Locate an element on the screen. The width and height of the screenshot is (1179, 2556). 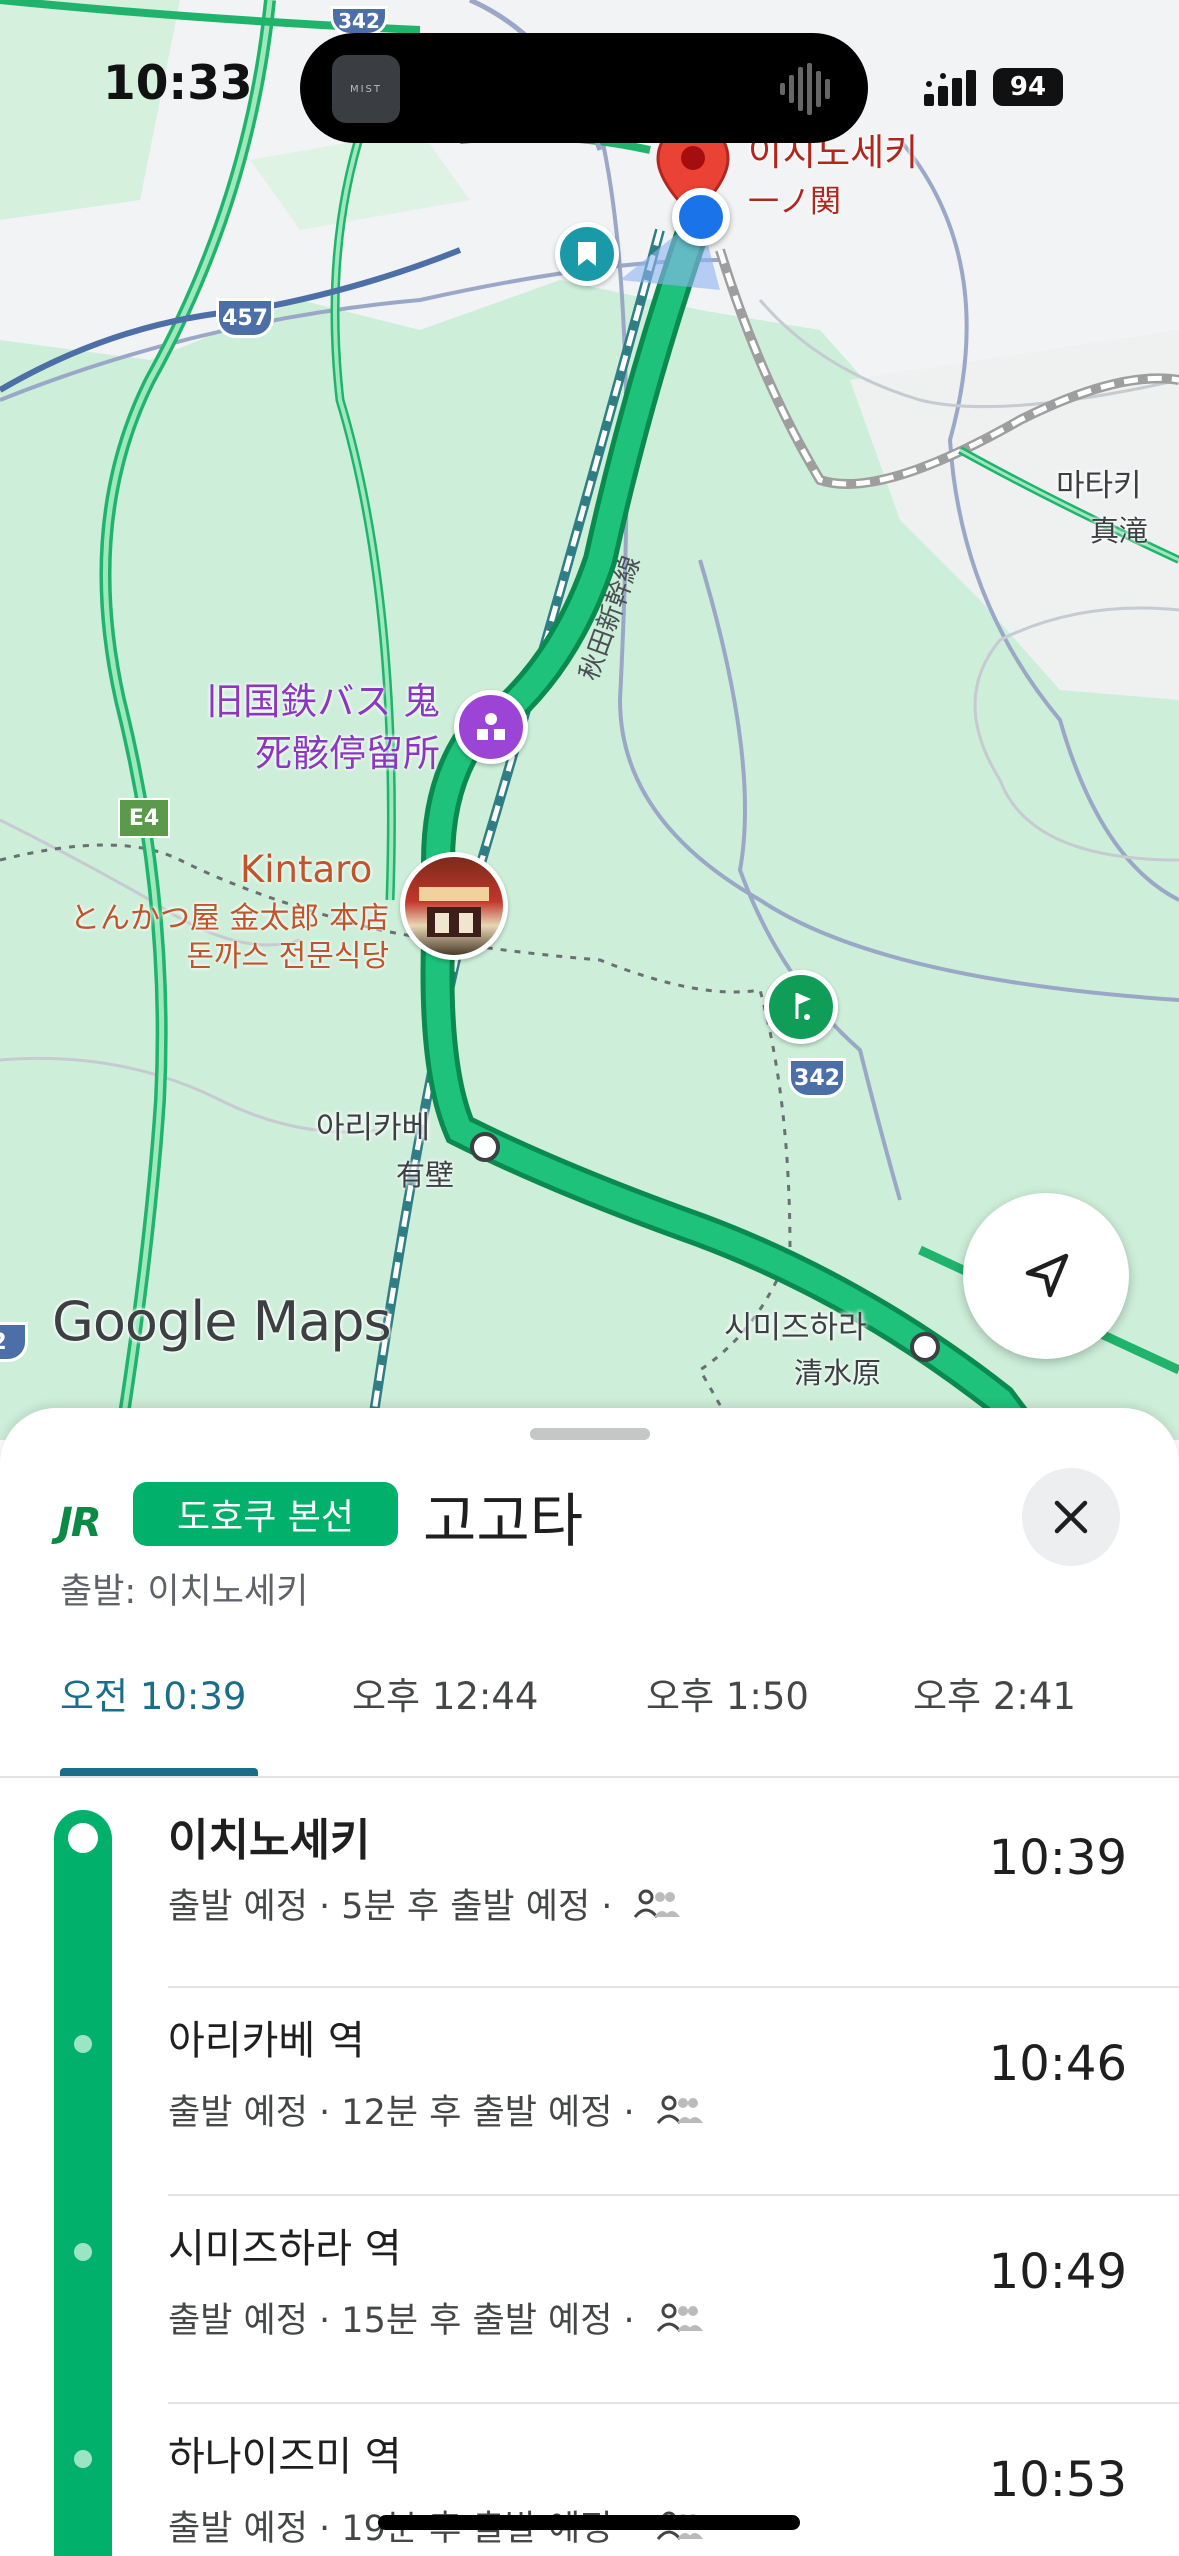
golf-course-poi-icon is located at coordinates (801, 1007).